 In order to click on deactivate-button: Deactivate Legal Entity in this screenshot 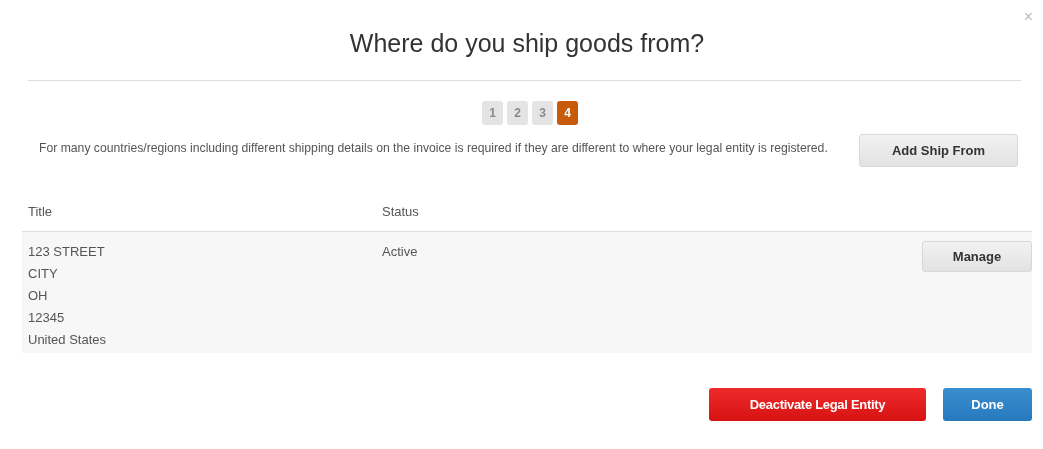, I will do `click(817, 404)`.